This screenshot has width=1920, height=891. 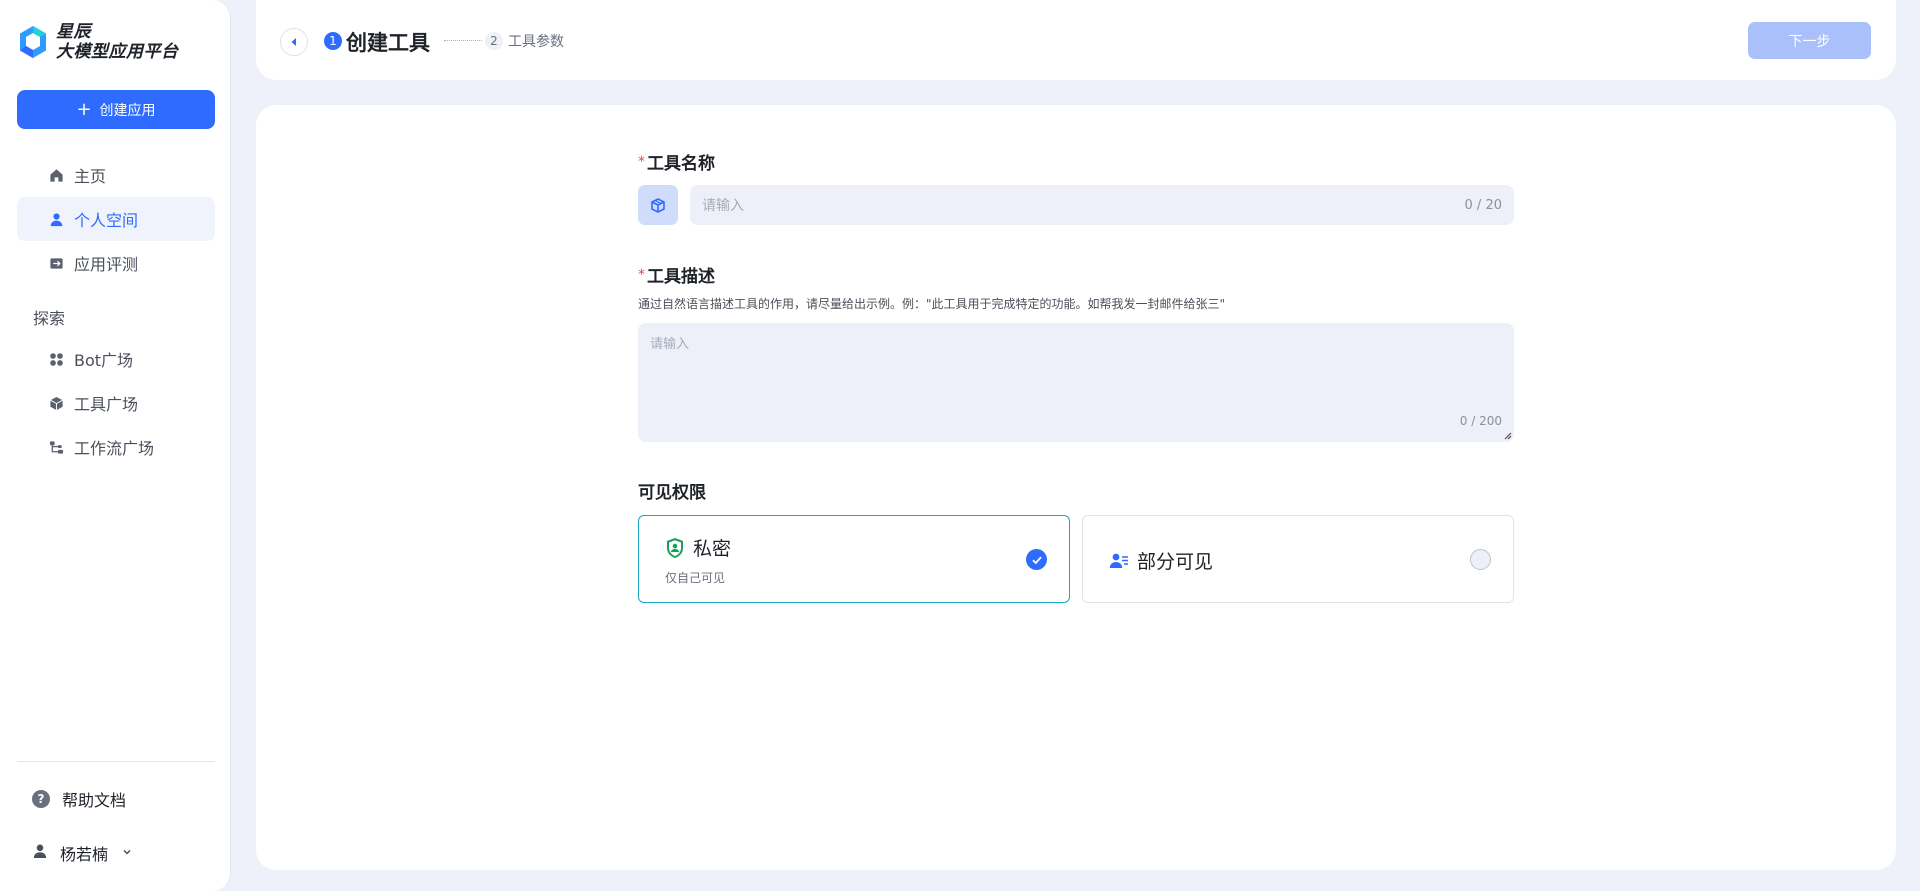 What do you see at coordinates (723, 206) in the screenshot?
I see `tool-name-placeholder: 请输入` at bounding box center [723, 206].